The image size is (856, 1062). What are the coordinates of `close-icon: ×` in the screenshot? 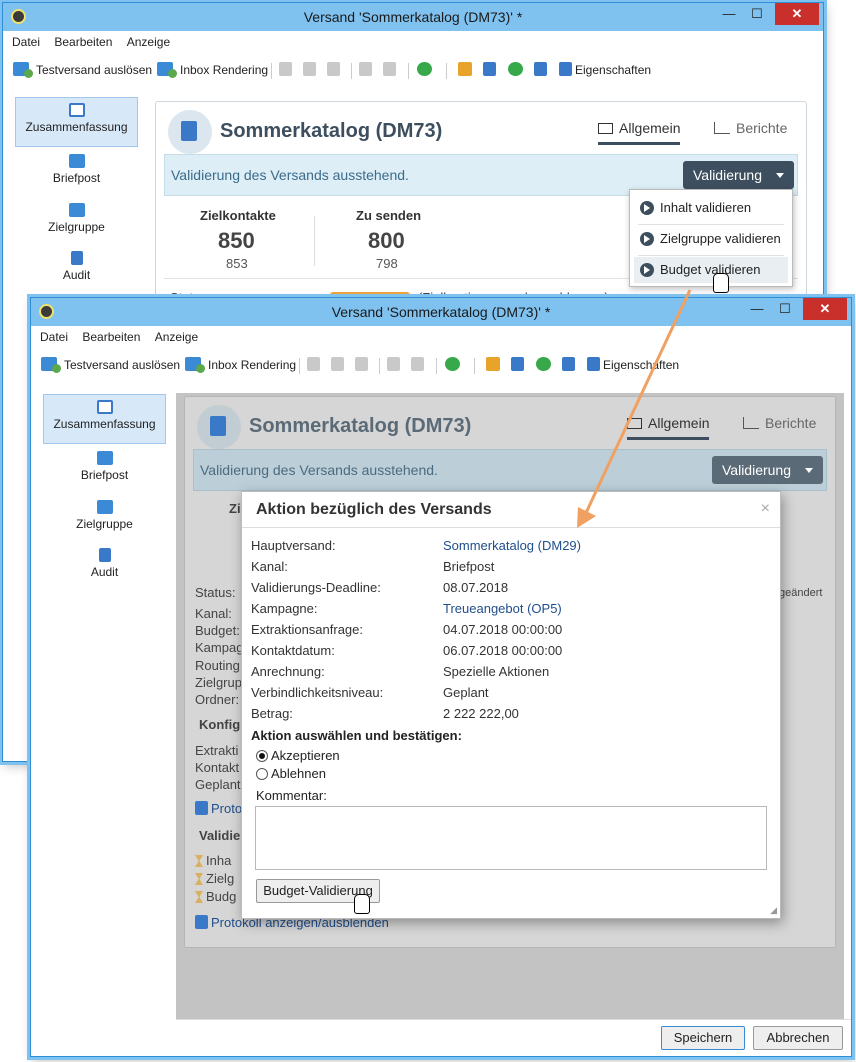 It's located at (765, 509).